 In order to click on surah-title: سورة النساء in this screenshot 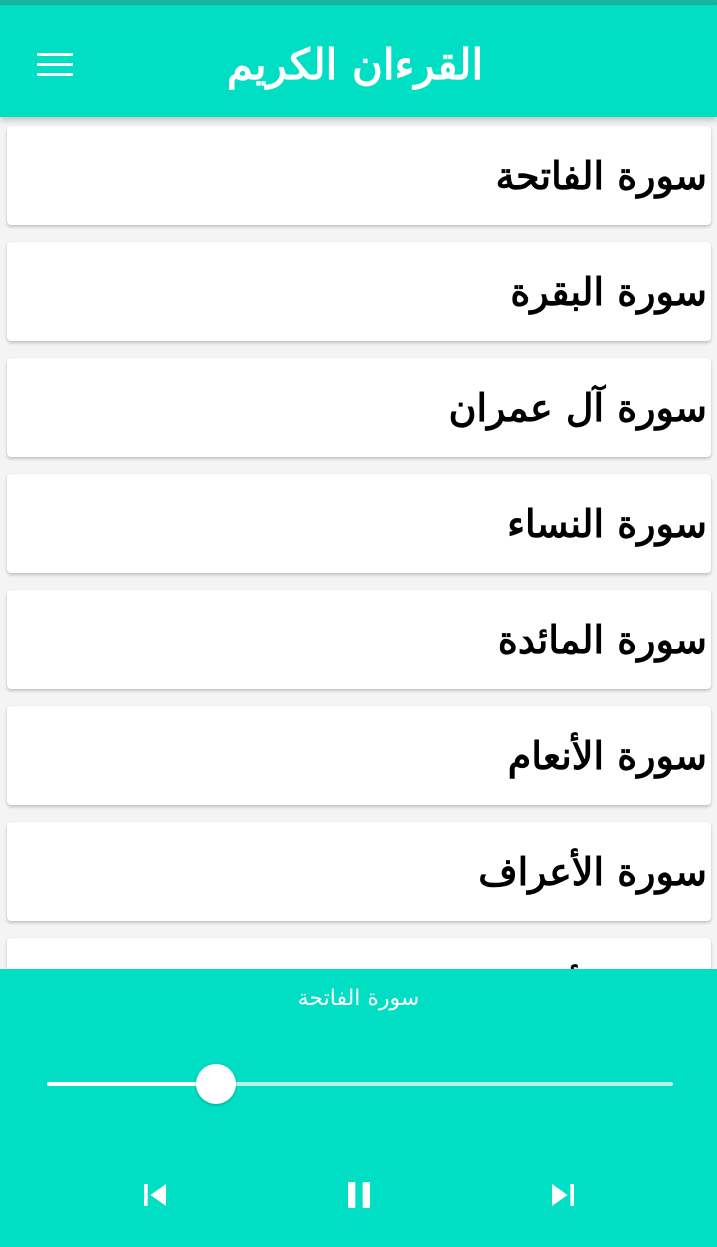, I will do `click(607, 523)`.